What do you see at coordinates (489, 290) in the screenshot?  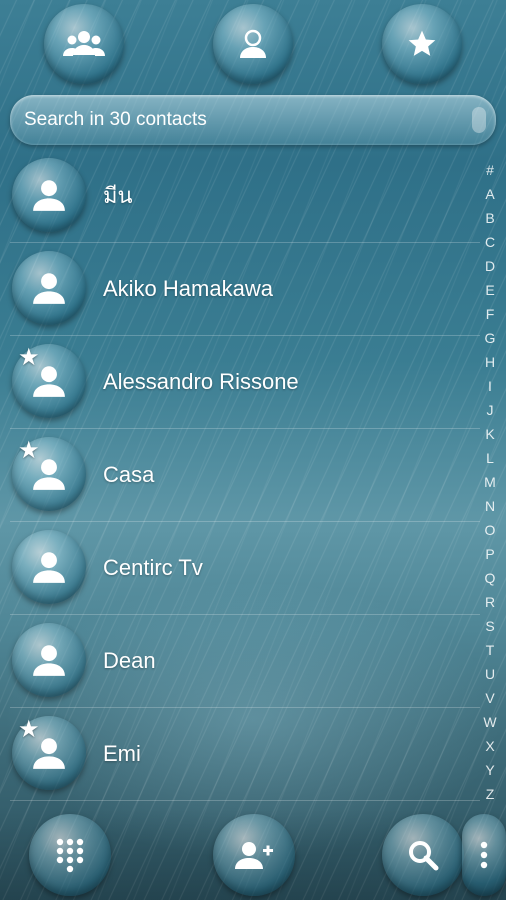 I see `alphabet-index-letter: E` at bounding box center [489, 290].